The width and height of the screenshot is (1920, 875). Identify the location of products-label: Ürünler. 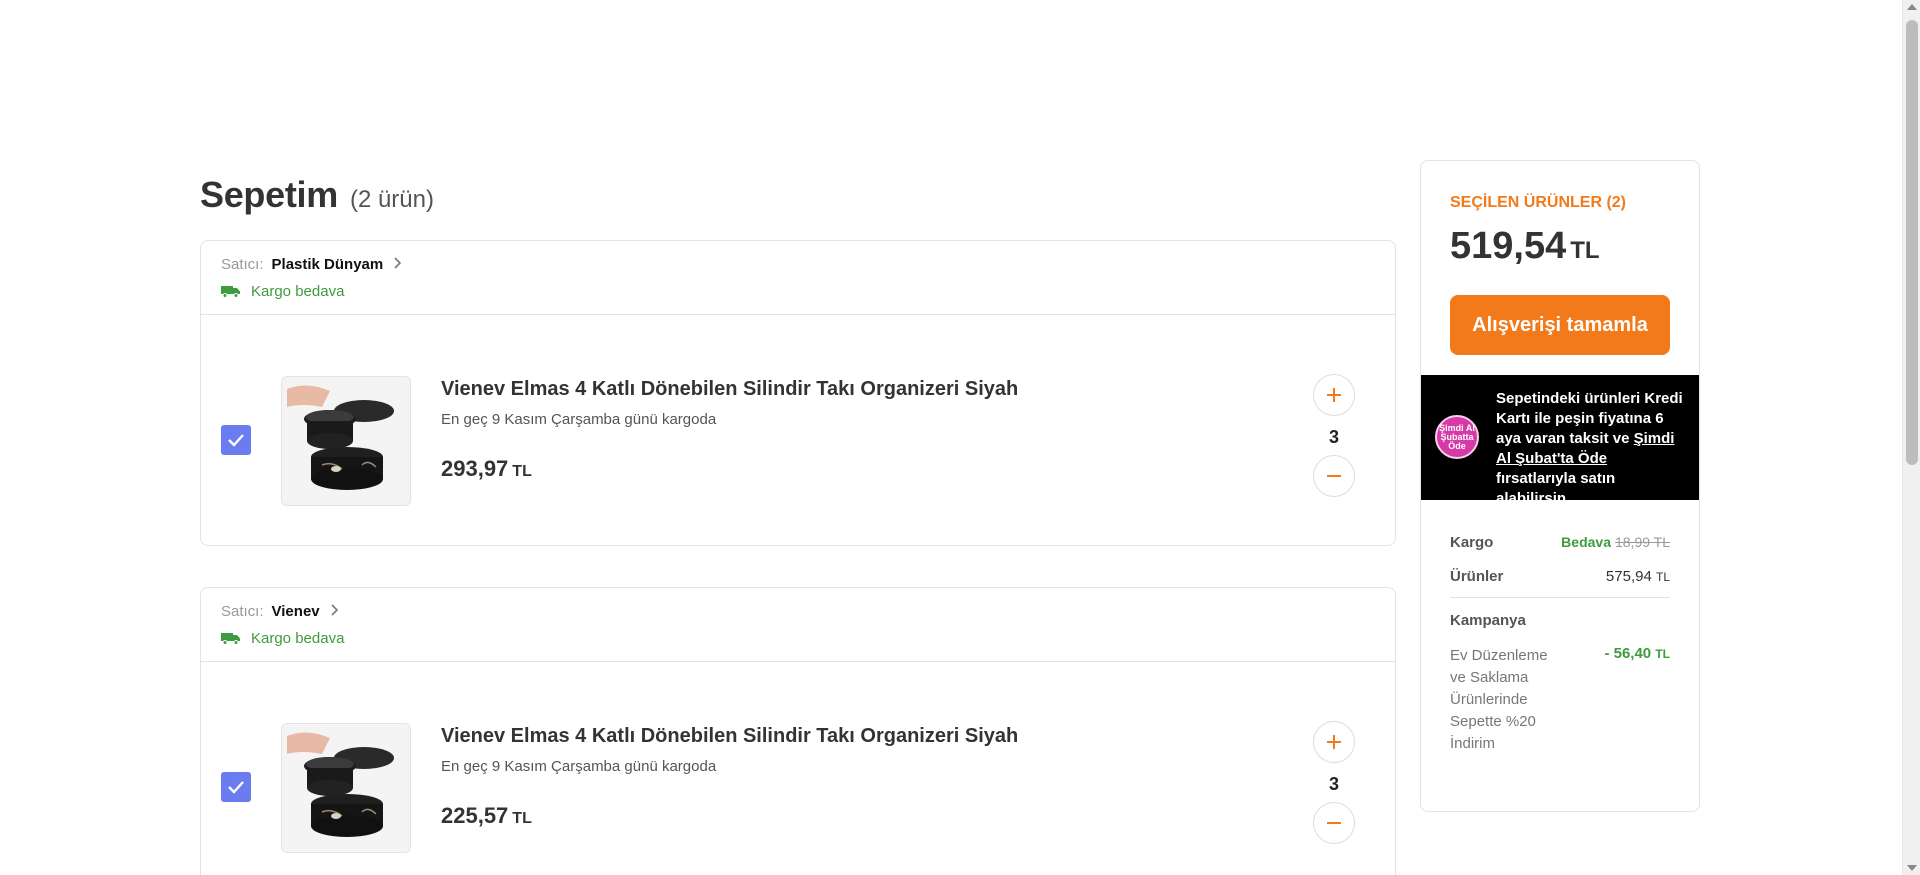
(1477, 576).